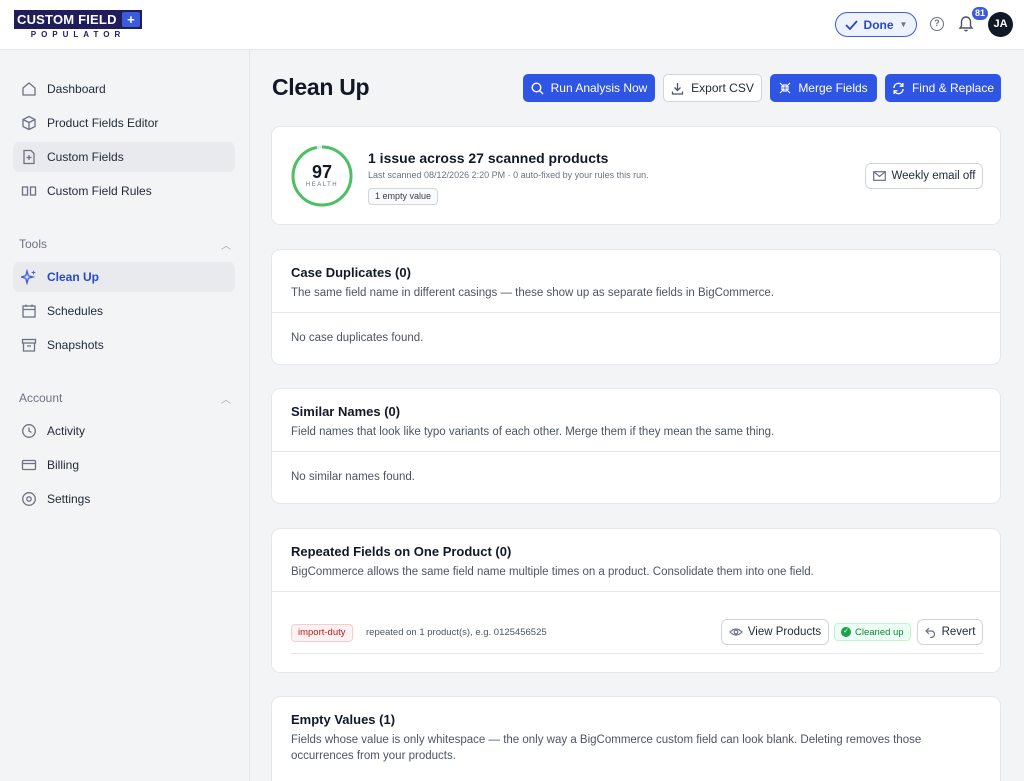 The image size is (1024, 781). Describe the element at coordinates (929, 632) in the screenshot. I see `undo-icon` at that location.